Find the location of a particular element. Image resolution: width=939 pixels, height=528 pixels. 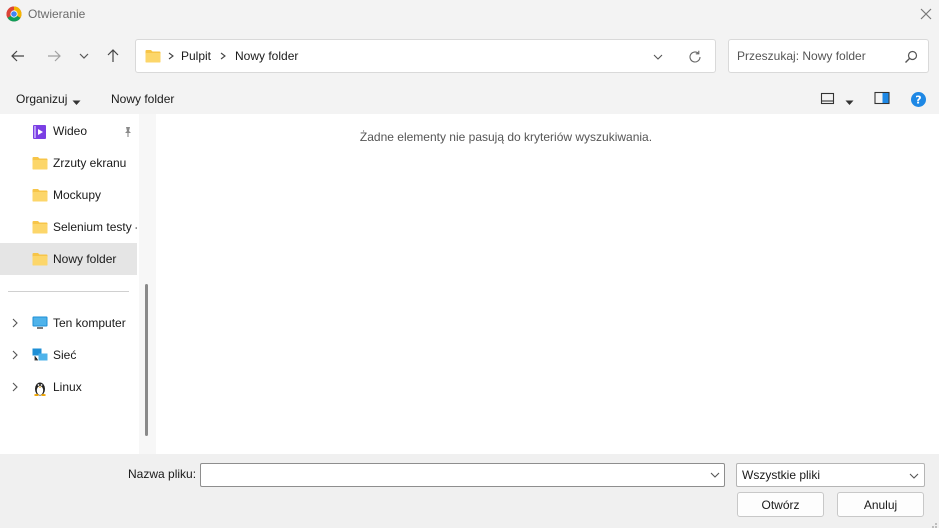

help-icon: ? is located at coordinates (918, 99).